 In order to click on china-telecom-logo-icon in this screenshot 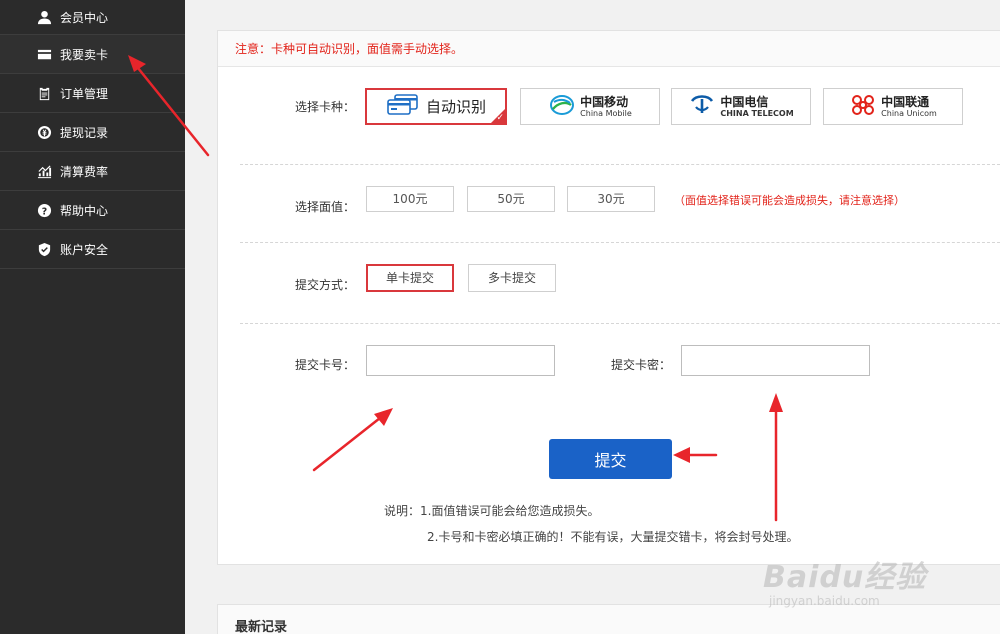, I will do `click(702, 106)`.